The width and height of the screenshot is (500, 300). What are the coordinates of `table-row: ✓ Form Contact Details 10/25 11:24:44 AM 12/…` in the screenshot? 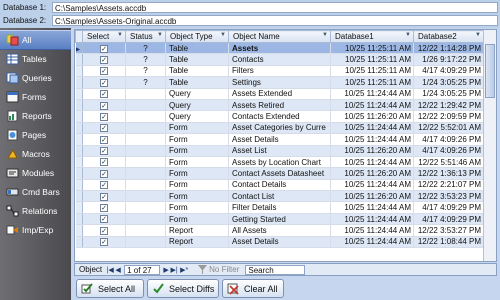 It's located at (279, 185).